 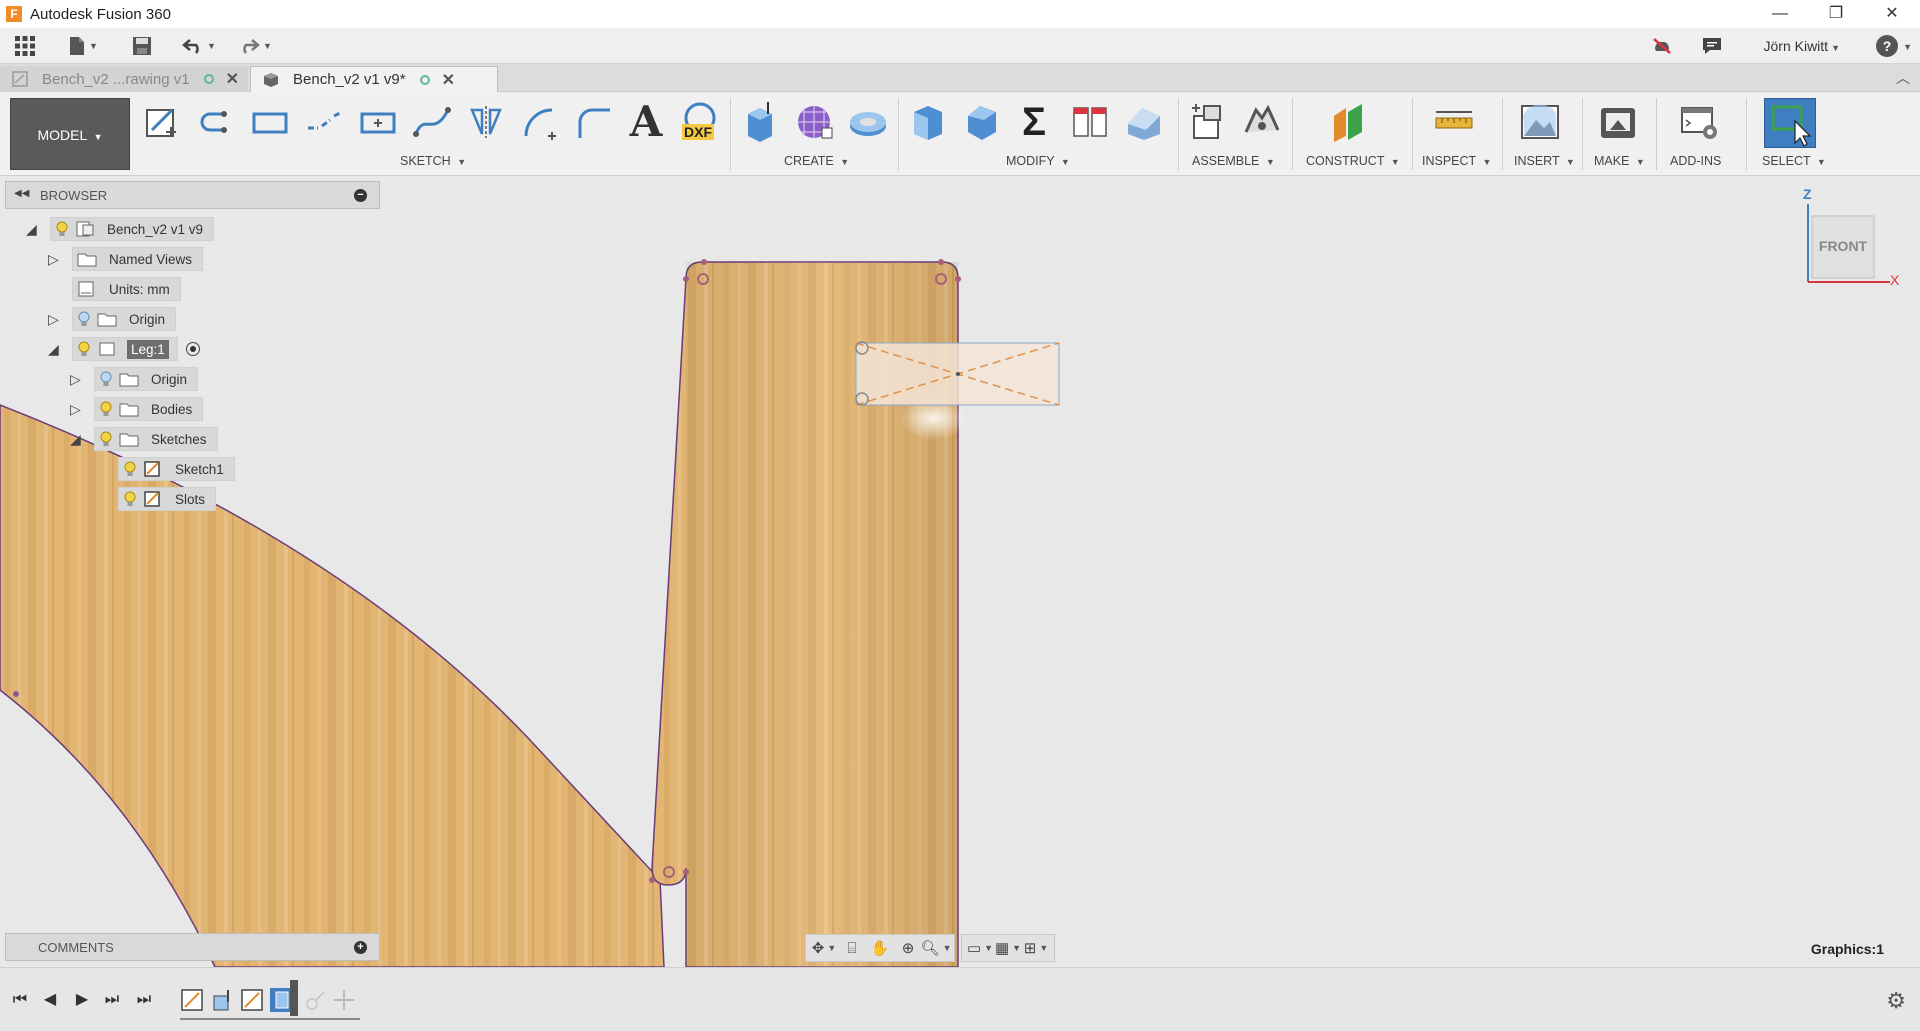 I want to click on tree-item-sketch1: Sketch1, so click(x=176, y=469).